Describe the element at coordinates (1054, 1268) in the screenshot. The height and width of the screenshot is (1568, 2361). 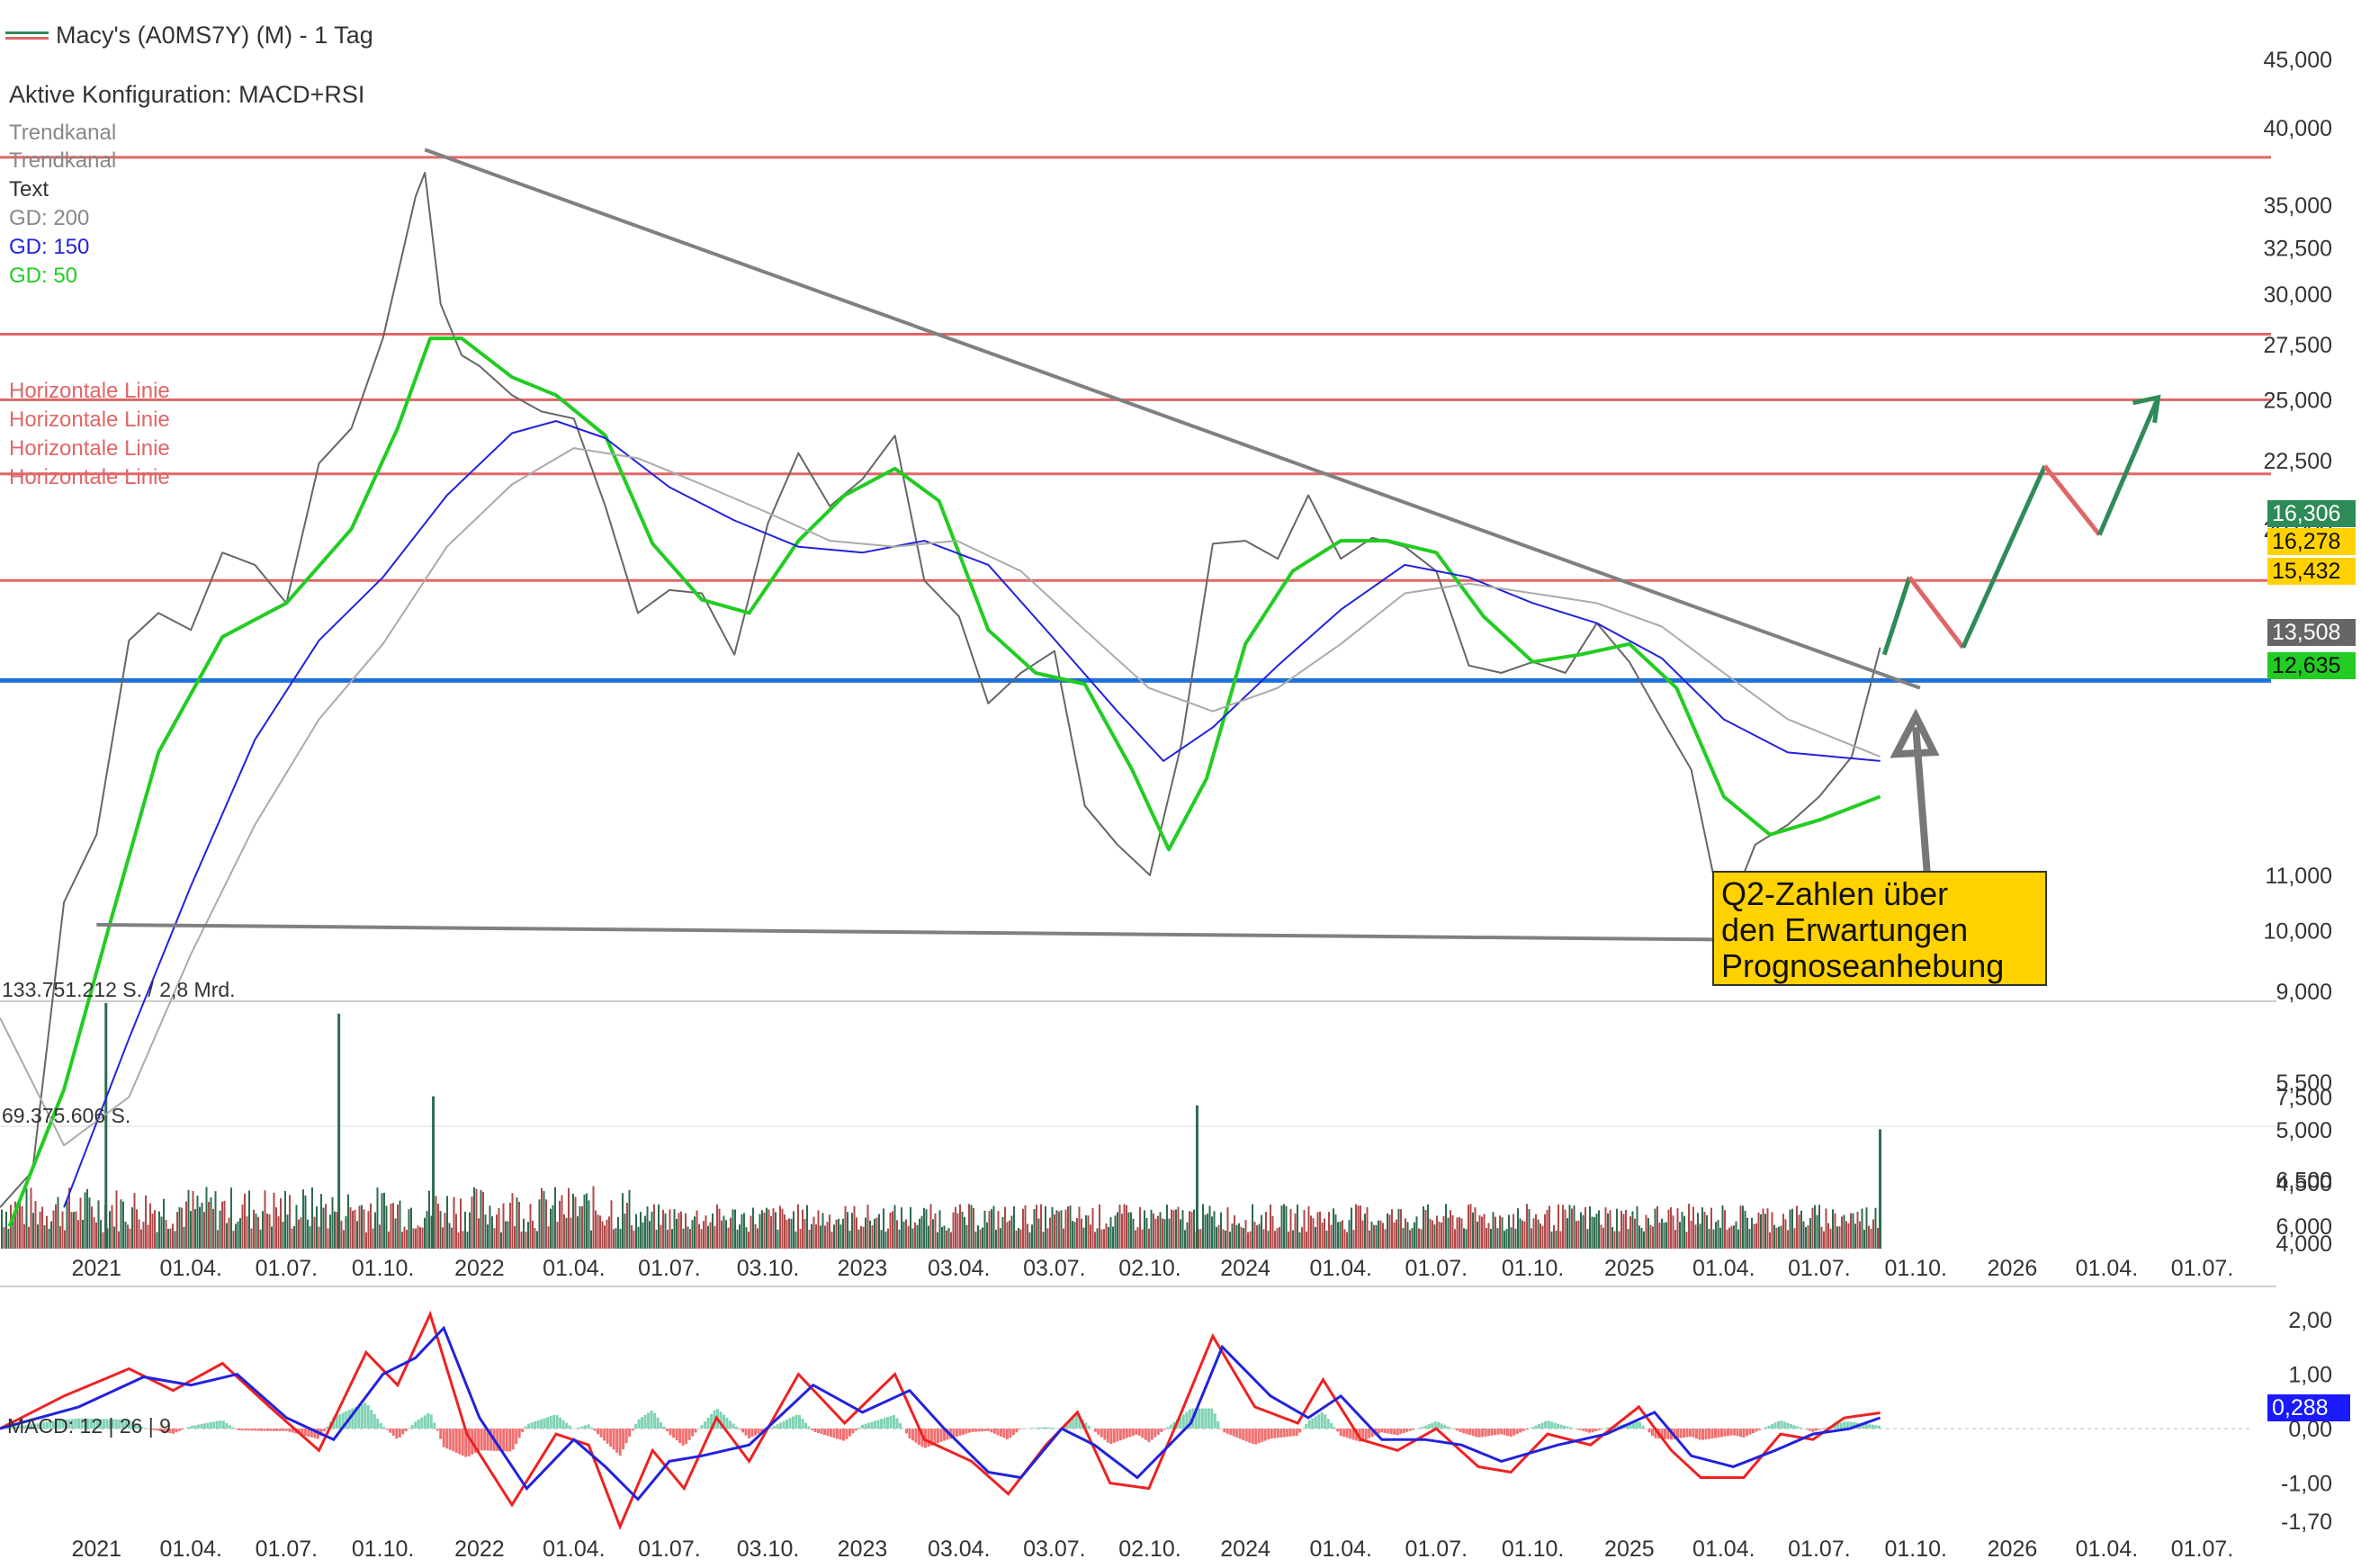
I see `x-tick-label: 03.07.` at that location.